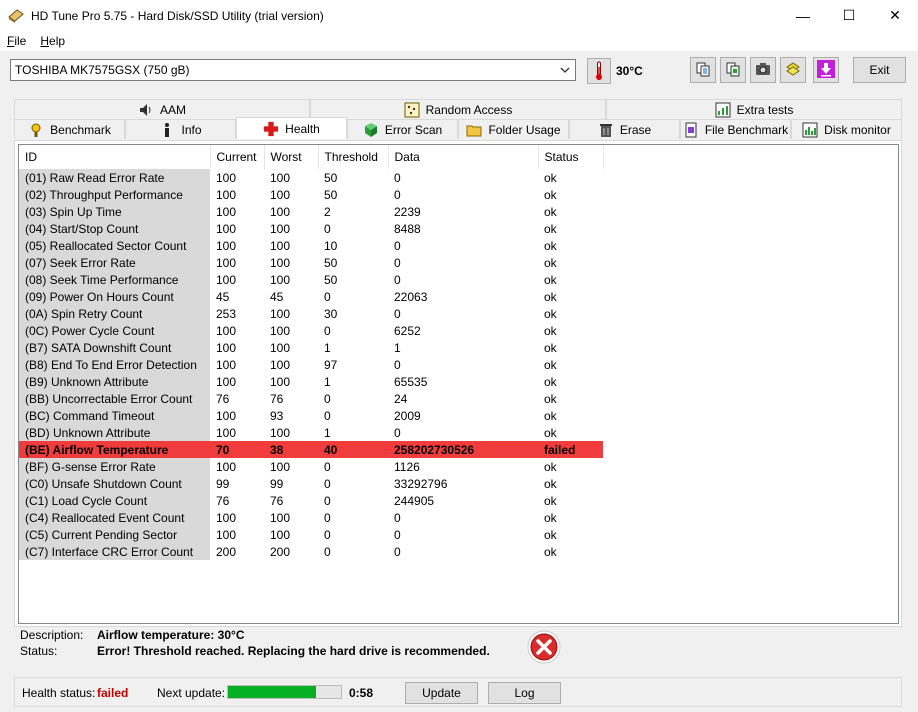  I want to click on cell-worst: 200, so click(280, 551).